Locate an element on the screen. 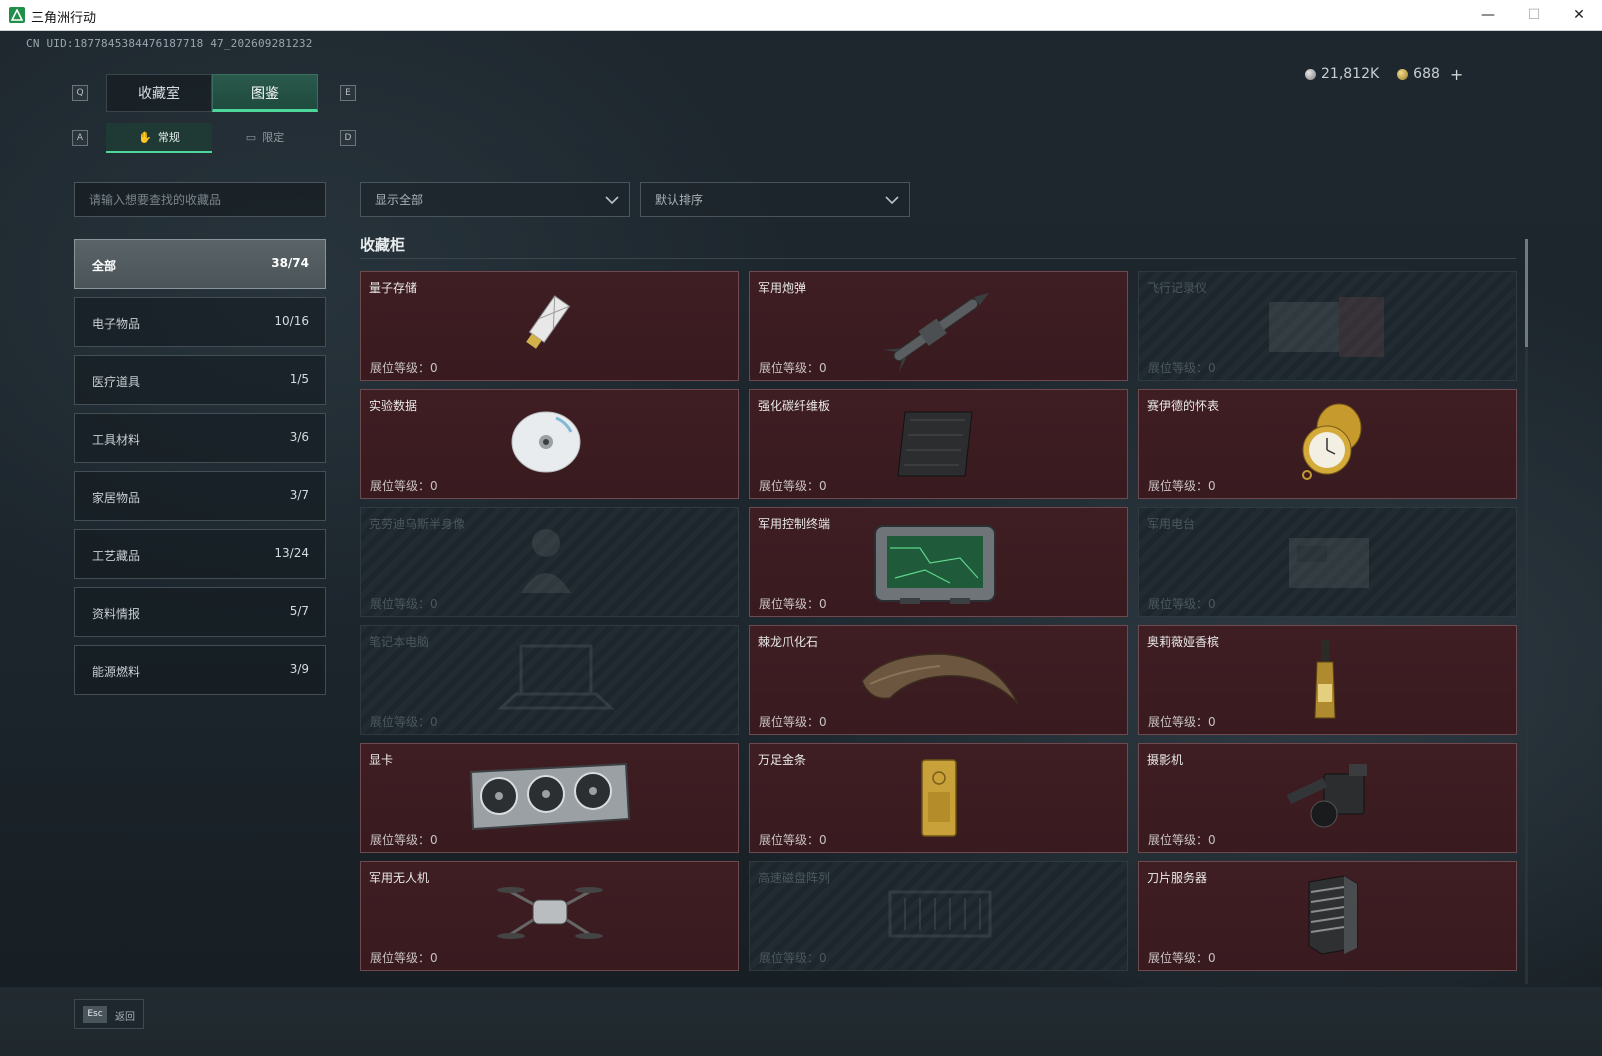 Image resolution: width=1602 pixels, height=1056 pixels. tab-catalog: 图鉴 is located at coordinates (265, 93).